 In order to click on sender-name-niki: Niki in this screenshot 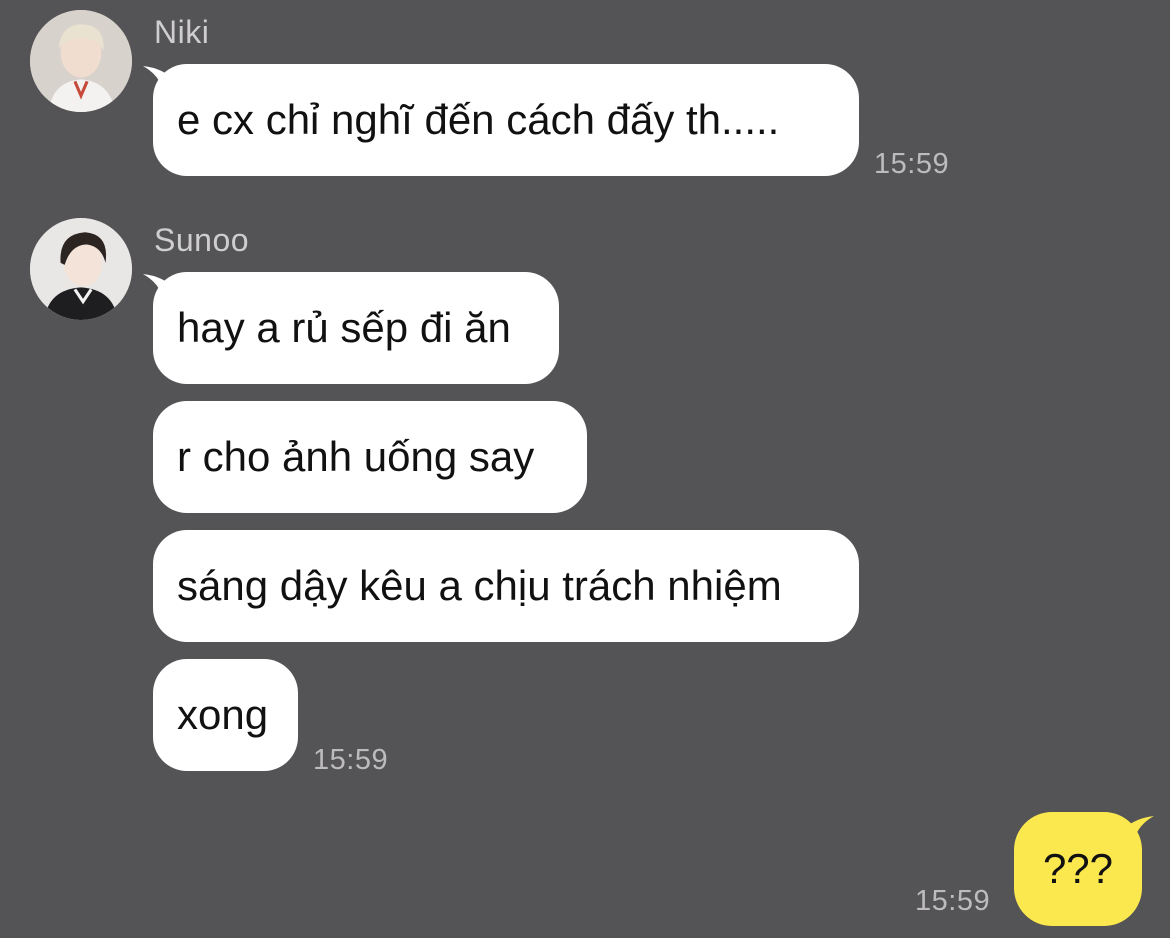, I will do `click(182, 32)`.